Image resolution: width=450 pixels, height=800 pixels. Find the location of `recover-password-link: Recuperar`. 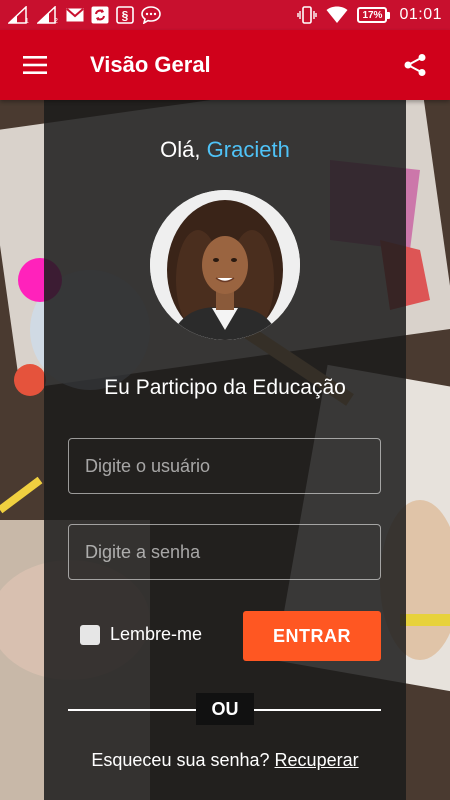

recover-password-link: Recuperar is located at coordinates (317, 760).